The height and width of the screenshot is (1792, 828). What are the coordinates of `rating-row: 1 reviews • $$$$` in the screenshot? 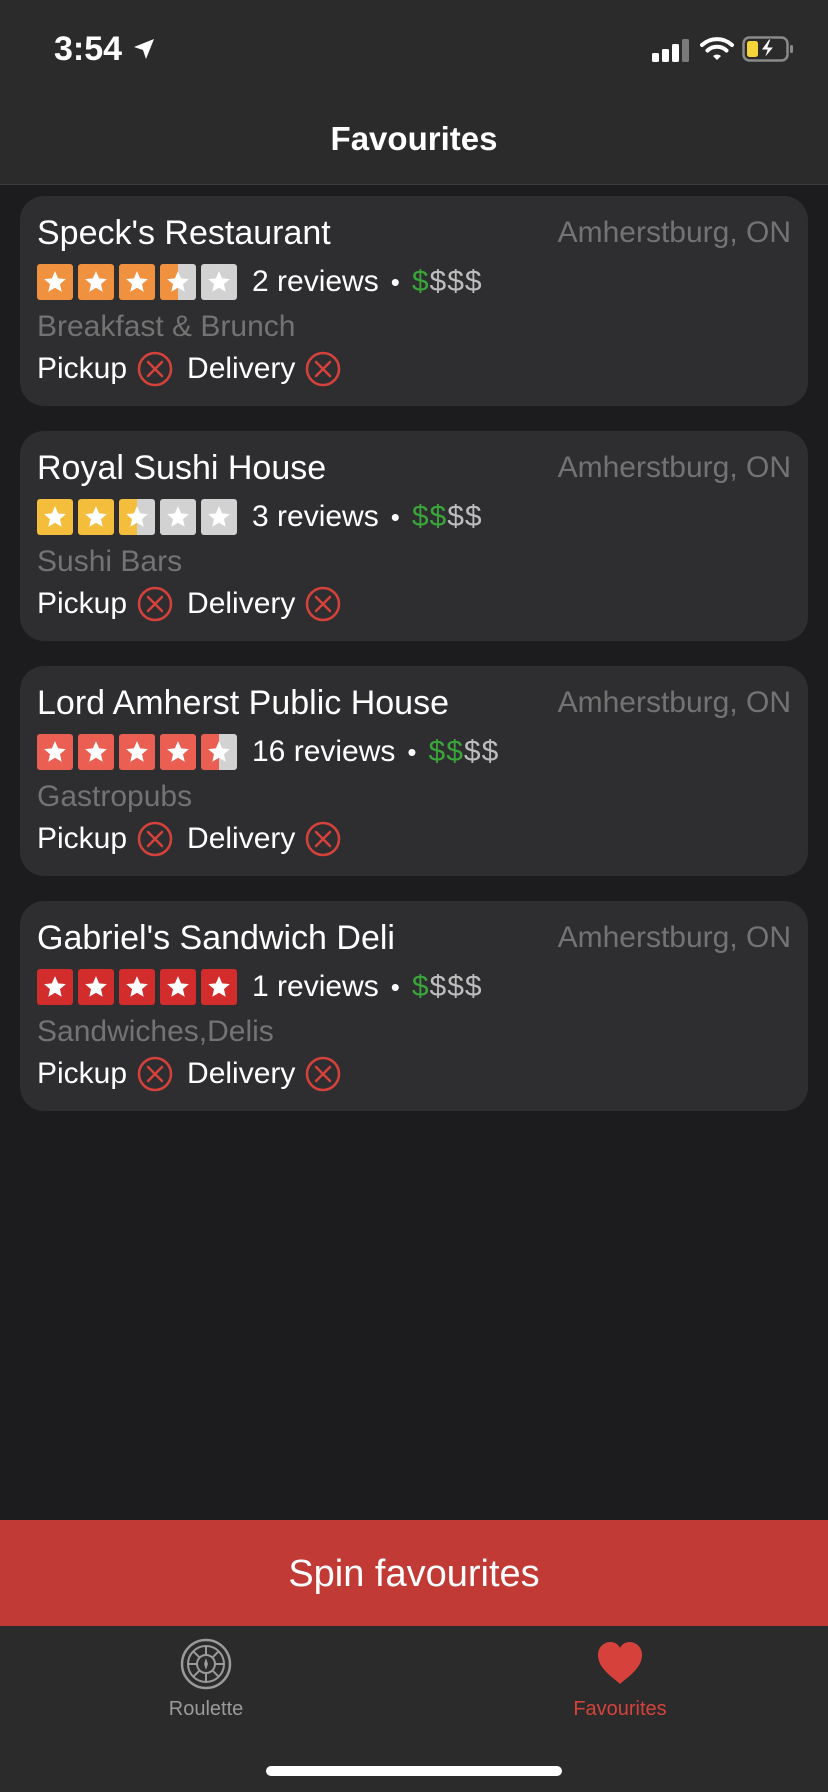 It's located at (260, 987).